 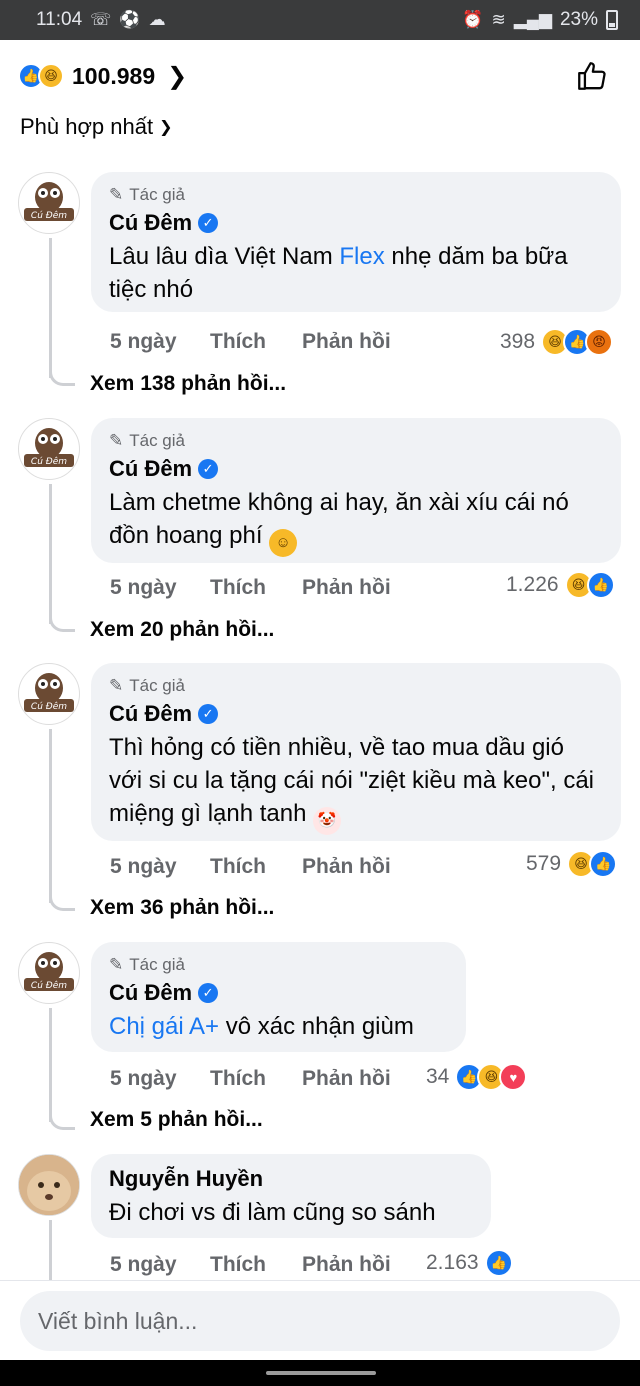 I want to click on battery-percent: 23%, so click(x=578, y=19).